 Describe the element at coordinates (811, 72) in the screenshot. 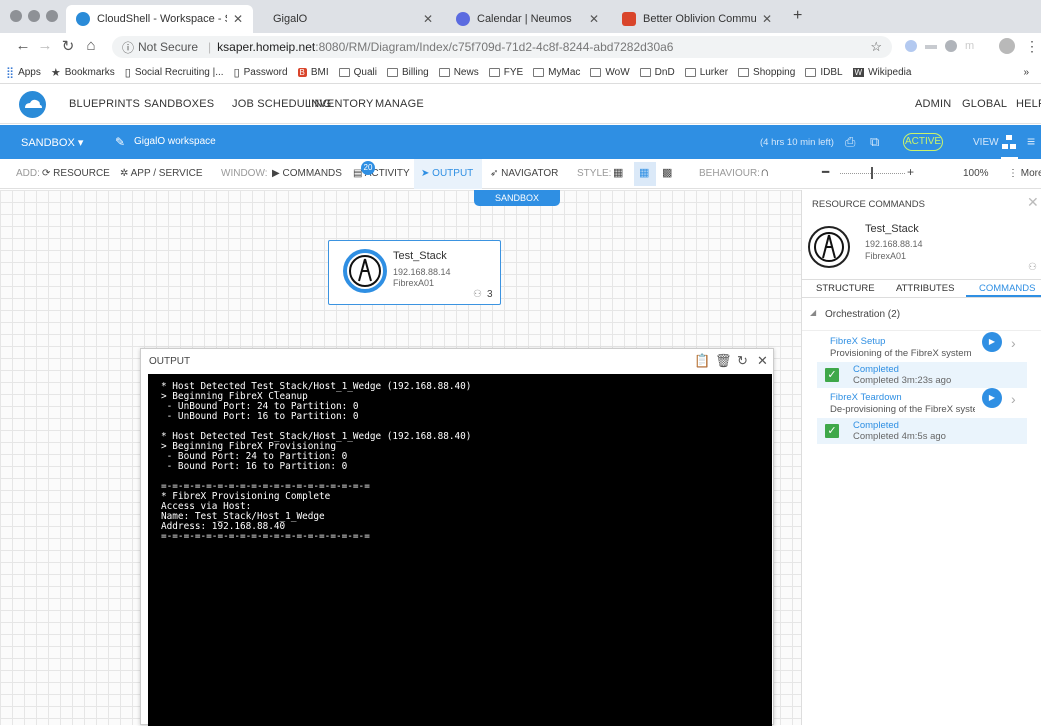

I see `folder-icon` at that location.